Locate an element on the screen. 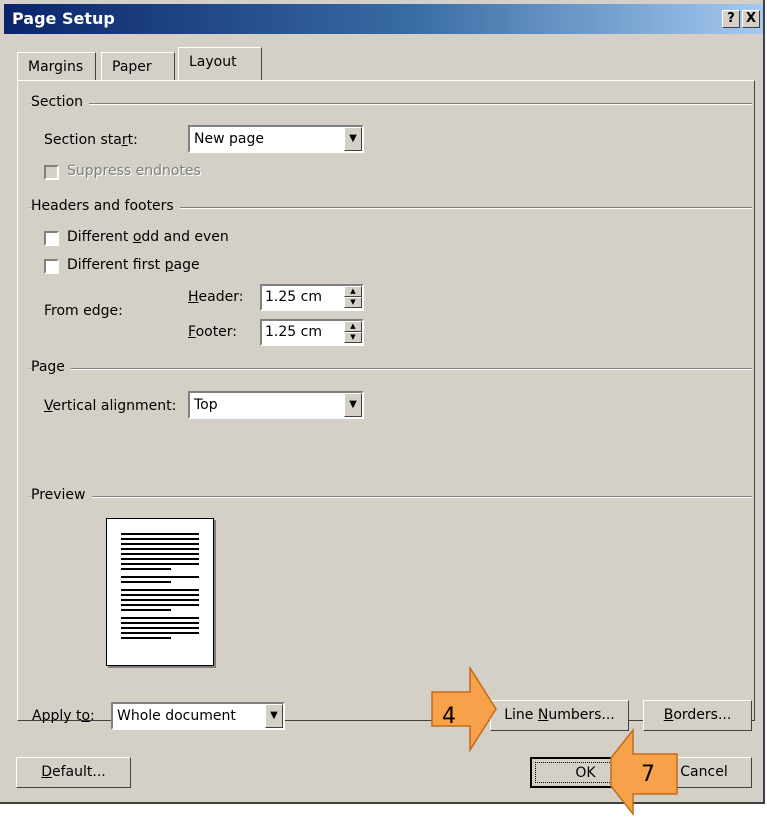 The height and width of the screenshot is (818, 767). page-preview is located at coordinates (160, 592).